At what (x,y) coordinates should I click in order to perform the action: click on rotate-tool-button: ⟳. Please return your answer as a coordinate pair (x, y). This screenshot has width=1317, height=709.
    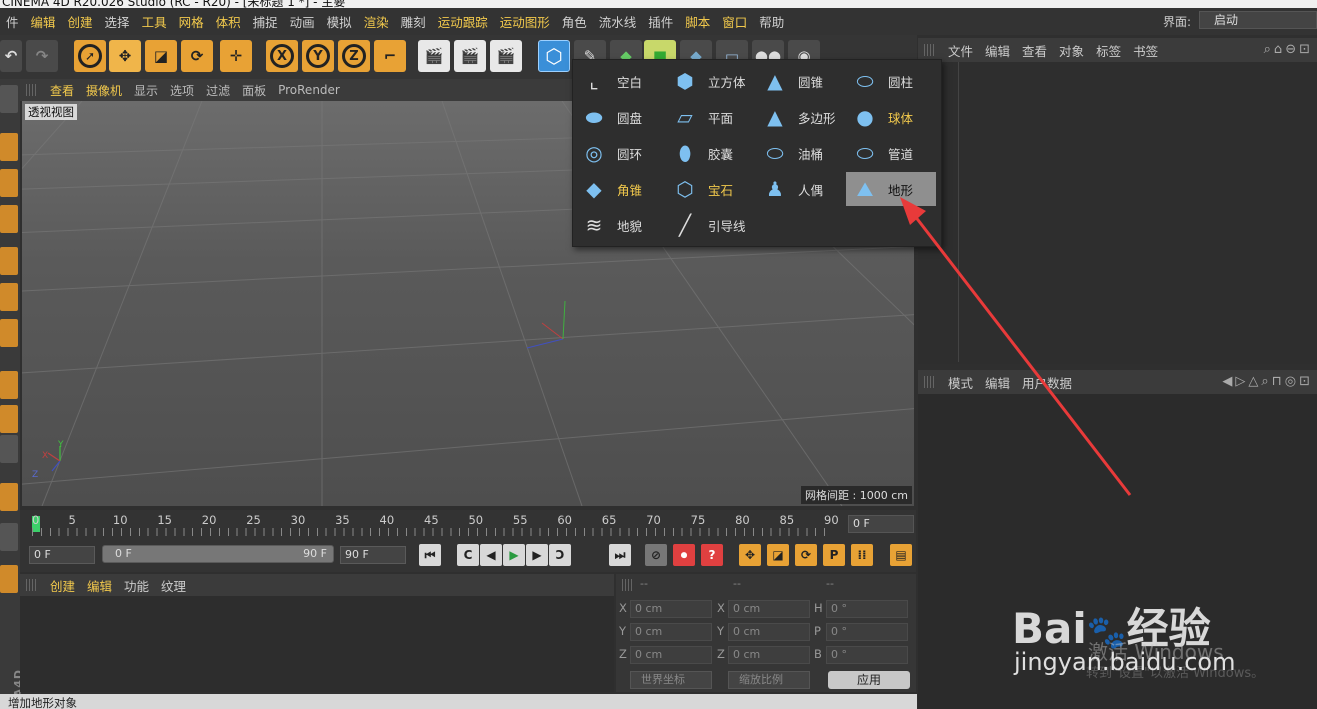
    Looking at the image, I should click on (197, 56).